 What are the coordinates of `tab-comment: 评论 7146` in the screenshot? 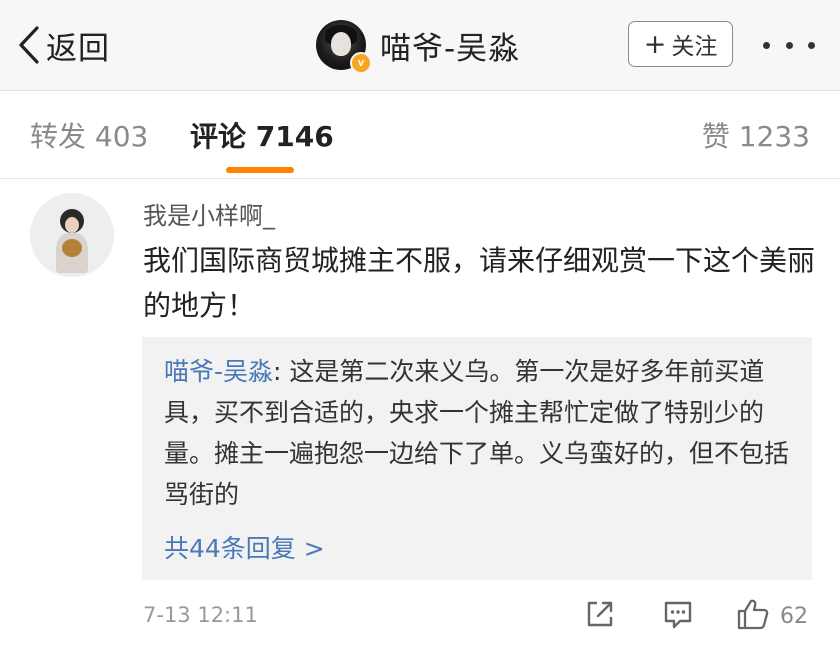 It's located at (262, 135).